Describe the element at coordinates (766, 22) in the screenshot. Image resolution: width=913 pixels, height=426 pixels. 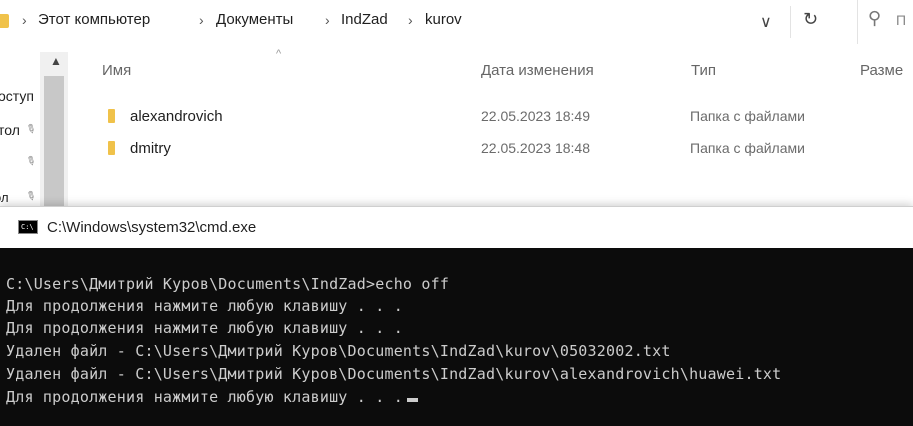
I see `chevron-down-icon: ∨` at that location.